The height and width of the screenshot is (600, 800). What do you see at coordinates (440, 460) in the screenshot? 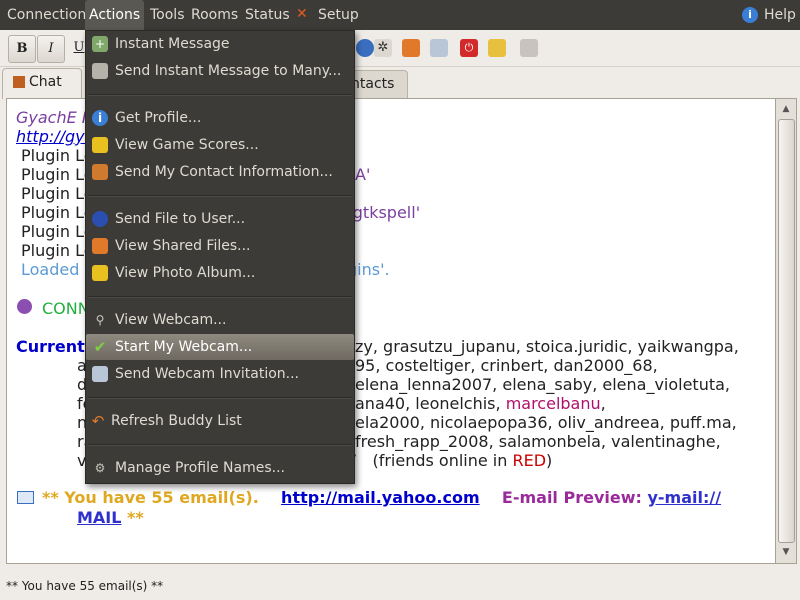
I see `friends-online-text: (friends online in` at bounding box center [440, 460].